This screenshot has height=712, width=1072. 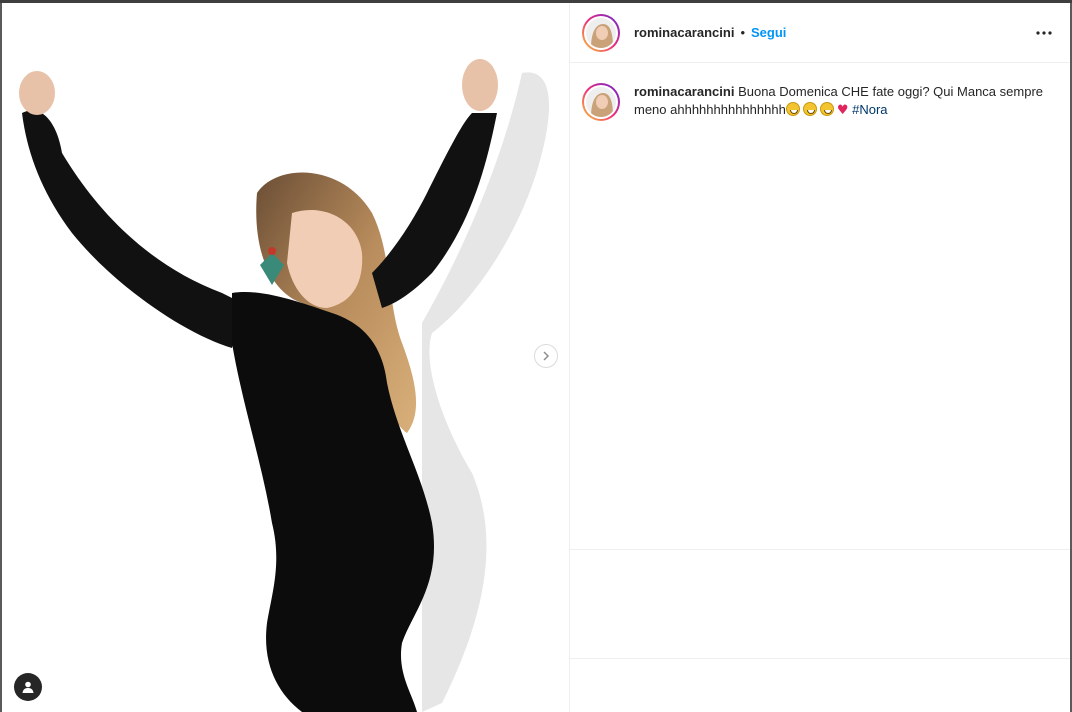 I want to click on next-image-button, so click(x=546, y=356).